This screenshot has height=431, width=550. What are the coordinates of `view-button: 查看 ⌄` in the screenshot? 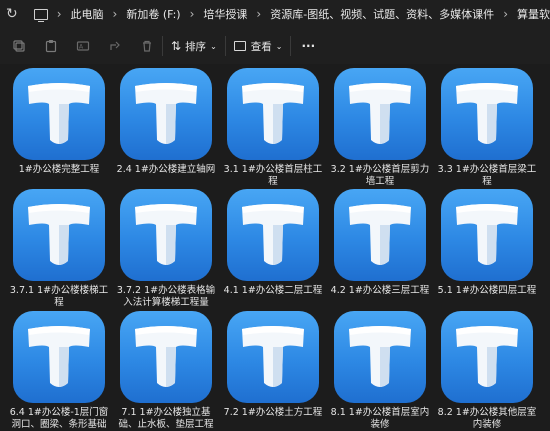 It's located at (258, 46).